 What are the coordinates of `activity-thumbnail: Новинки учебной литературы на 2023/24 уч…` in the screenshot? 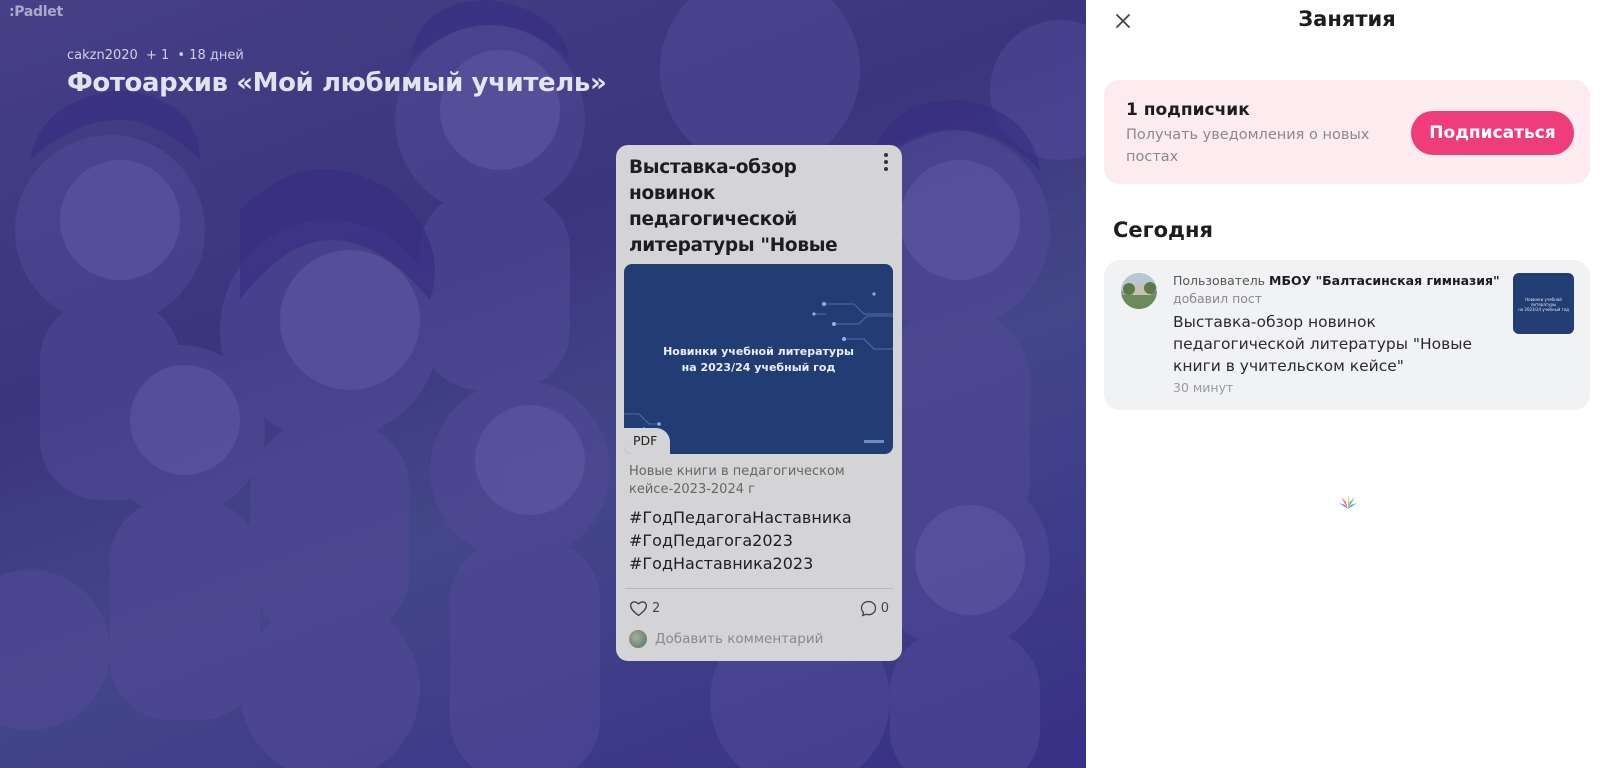 It's located at (1543, 303).